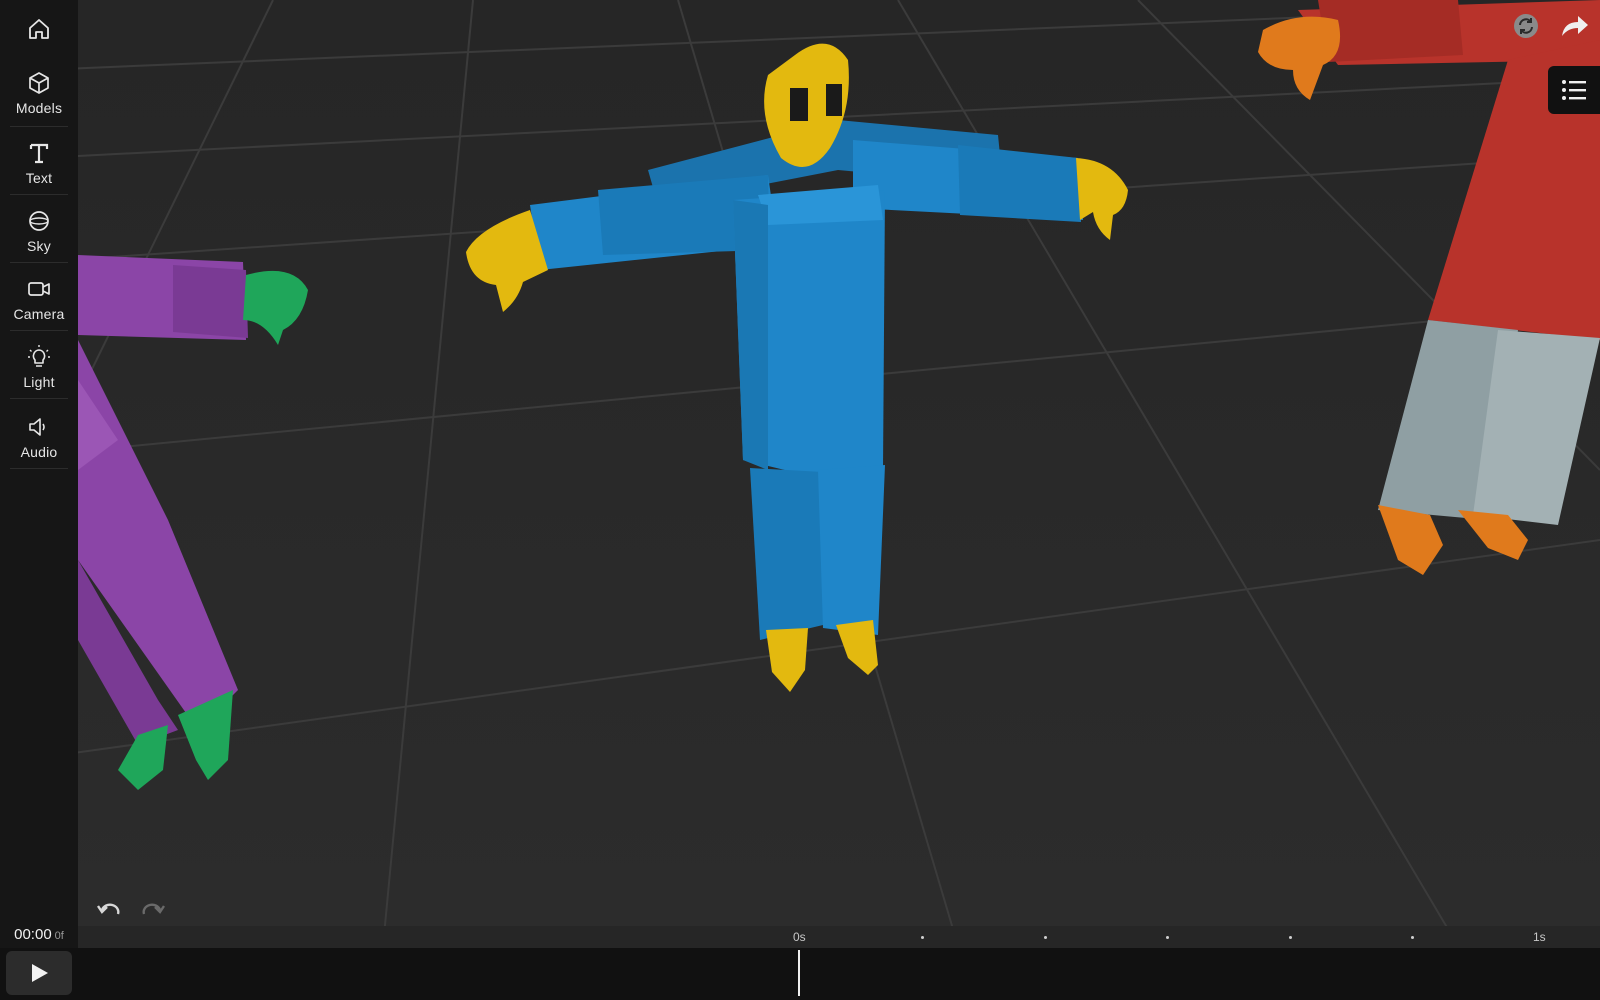  Describe the element at coordinates (152, 909) in the screenshot. I see `redo-icon` at that location.